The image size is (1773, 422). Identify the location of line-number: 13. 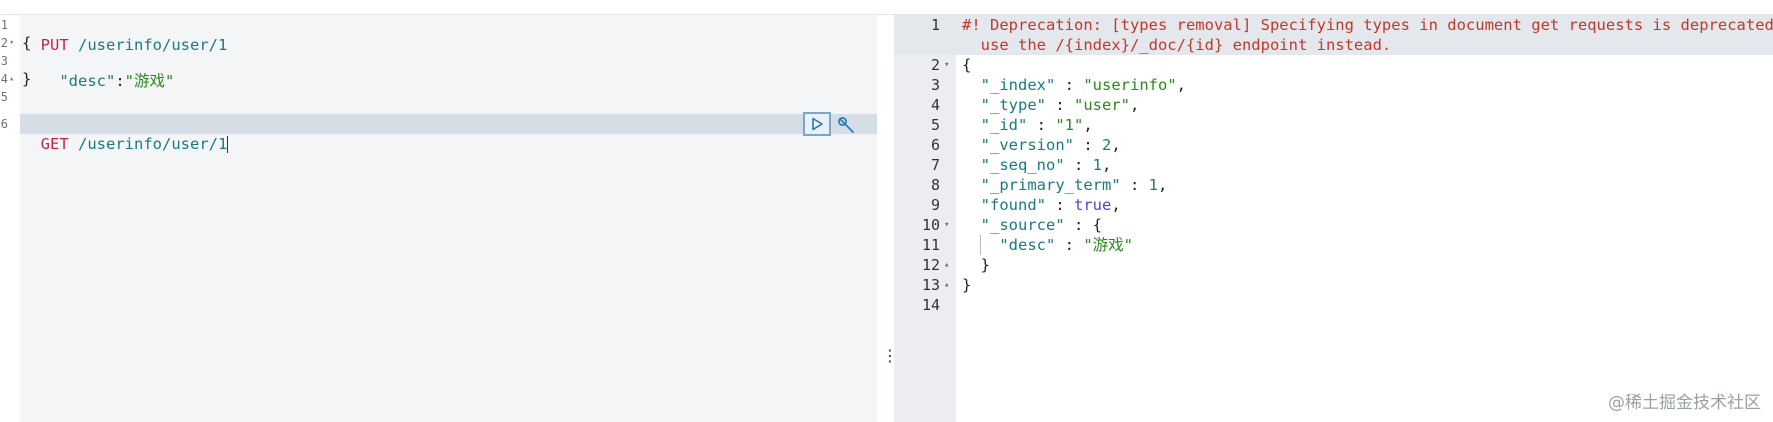
(930, 285).